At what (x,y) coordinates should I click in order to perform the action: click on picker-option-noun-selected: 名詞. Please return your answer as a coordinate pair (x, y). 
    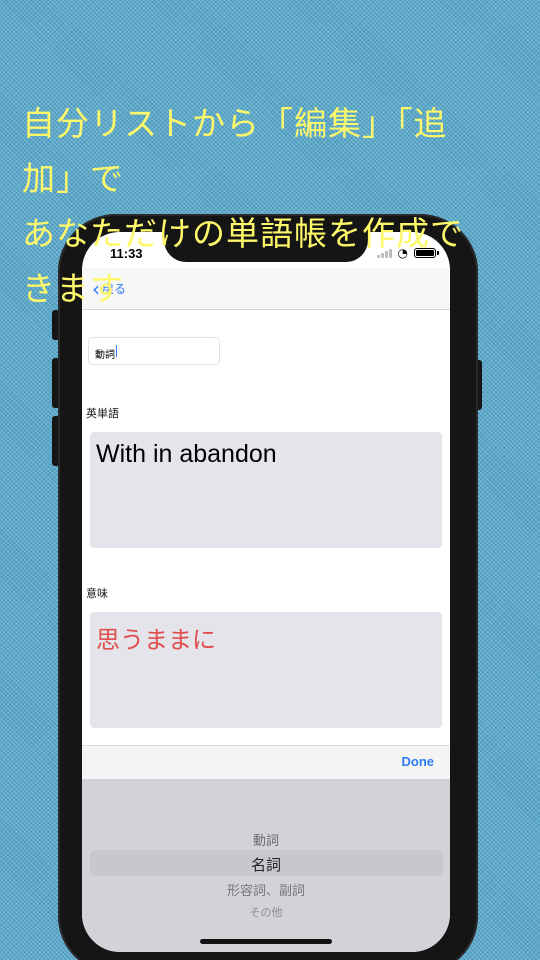
    Looking at the image, I should click on (266, 864).